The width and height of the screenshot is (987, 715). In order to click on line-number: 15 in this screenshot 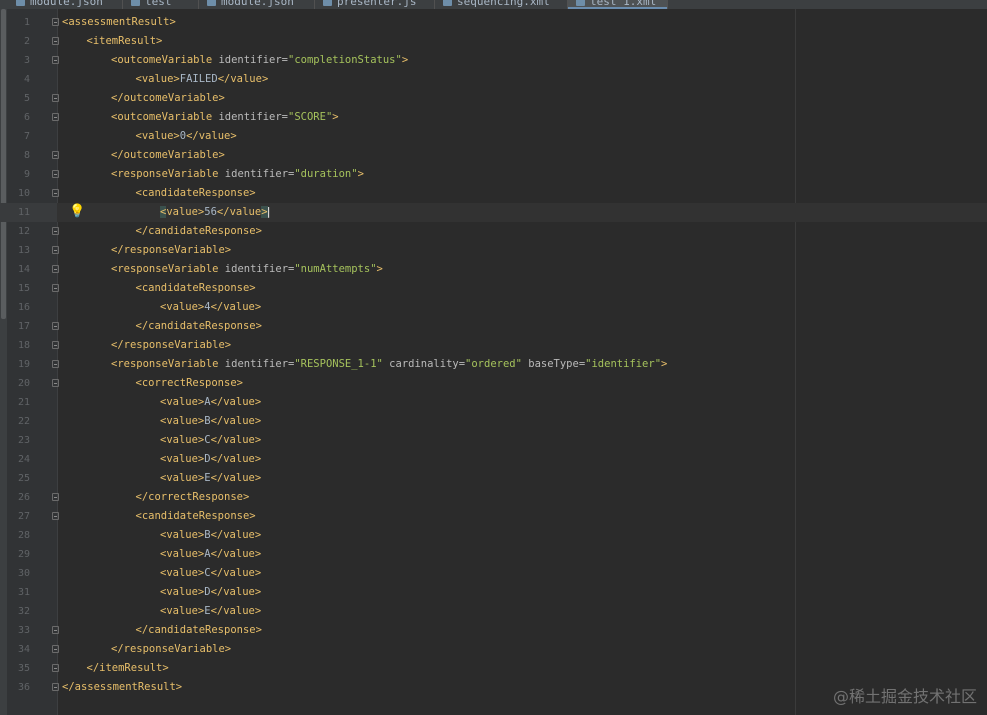, I will do `click(23, 288)`.